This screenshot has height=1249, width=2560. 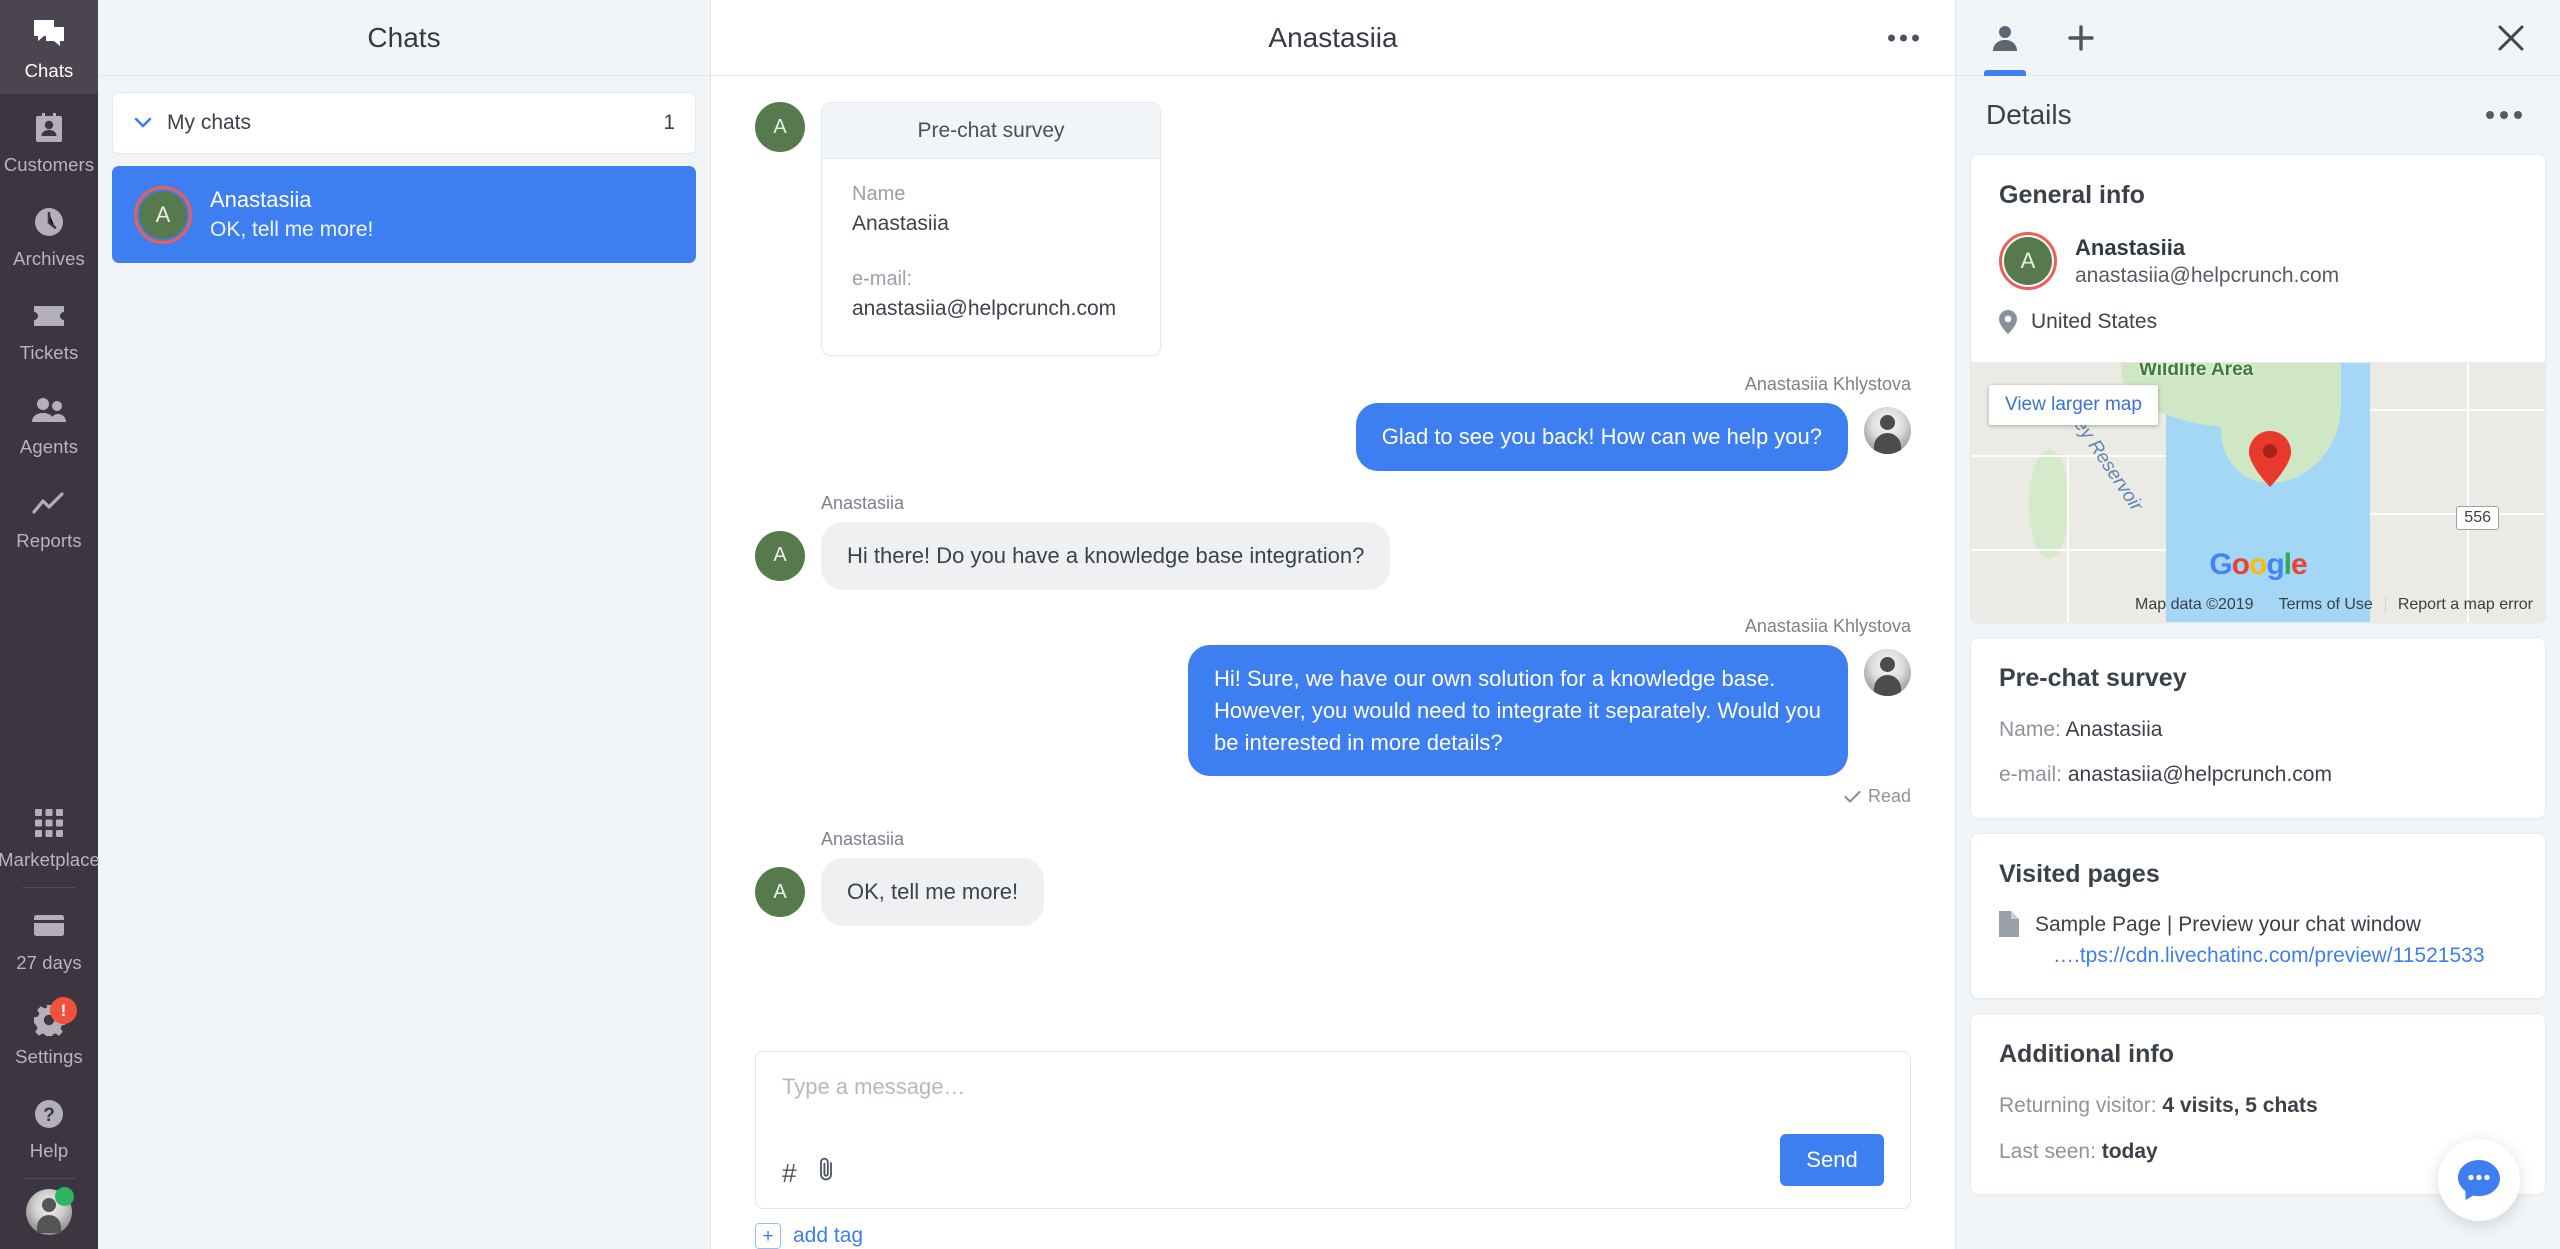 What do you see at coordinates (826, 1171) in the screenshot?
I see `paperclip-icon` at bounding box center [826, 1171].